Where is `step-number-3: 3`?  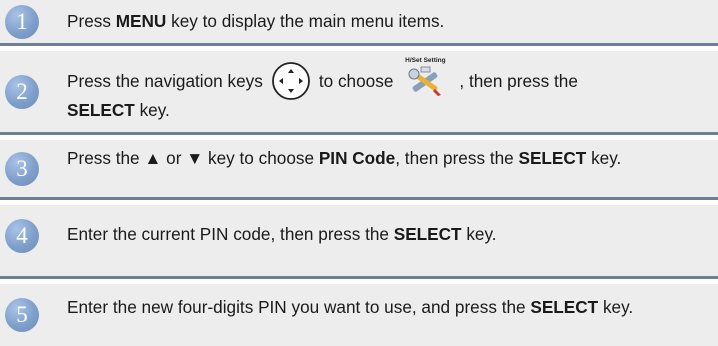 step-number-3: 3 is located at coordinates (22, 169).